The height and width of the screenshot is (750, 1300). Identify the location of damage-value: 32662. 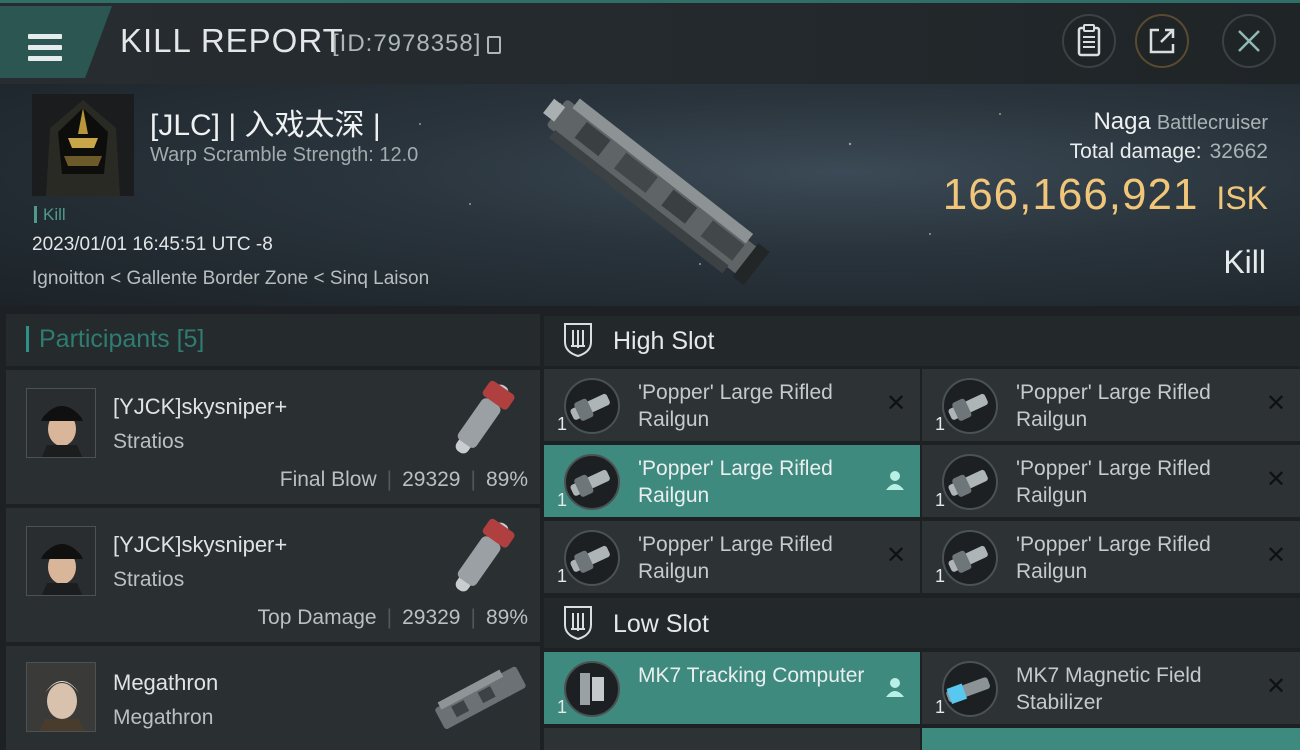
(1238, 151).